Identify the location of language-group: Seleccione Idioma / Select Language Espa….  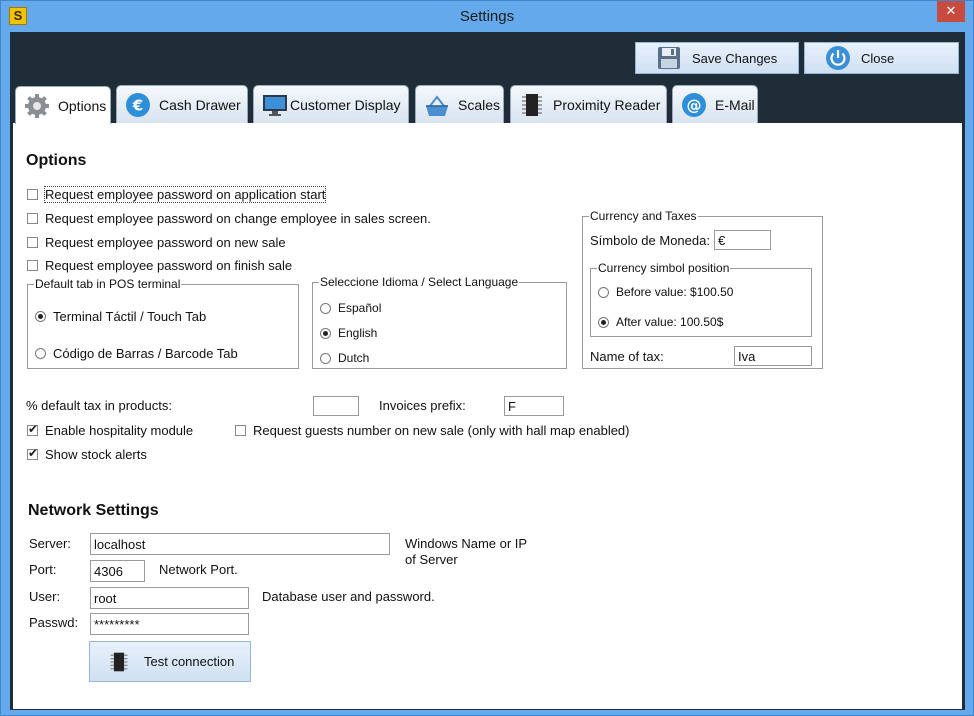
(439, 322).